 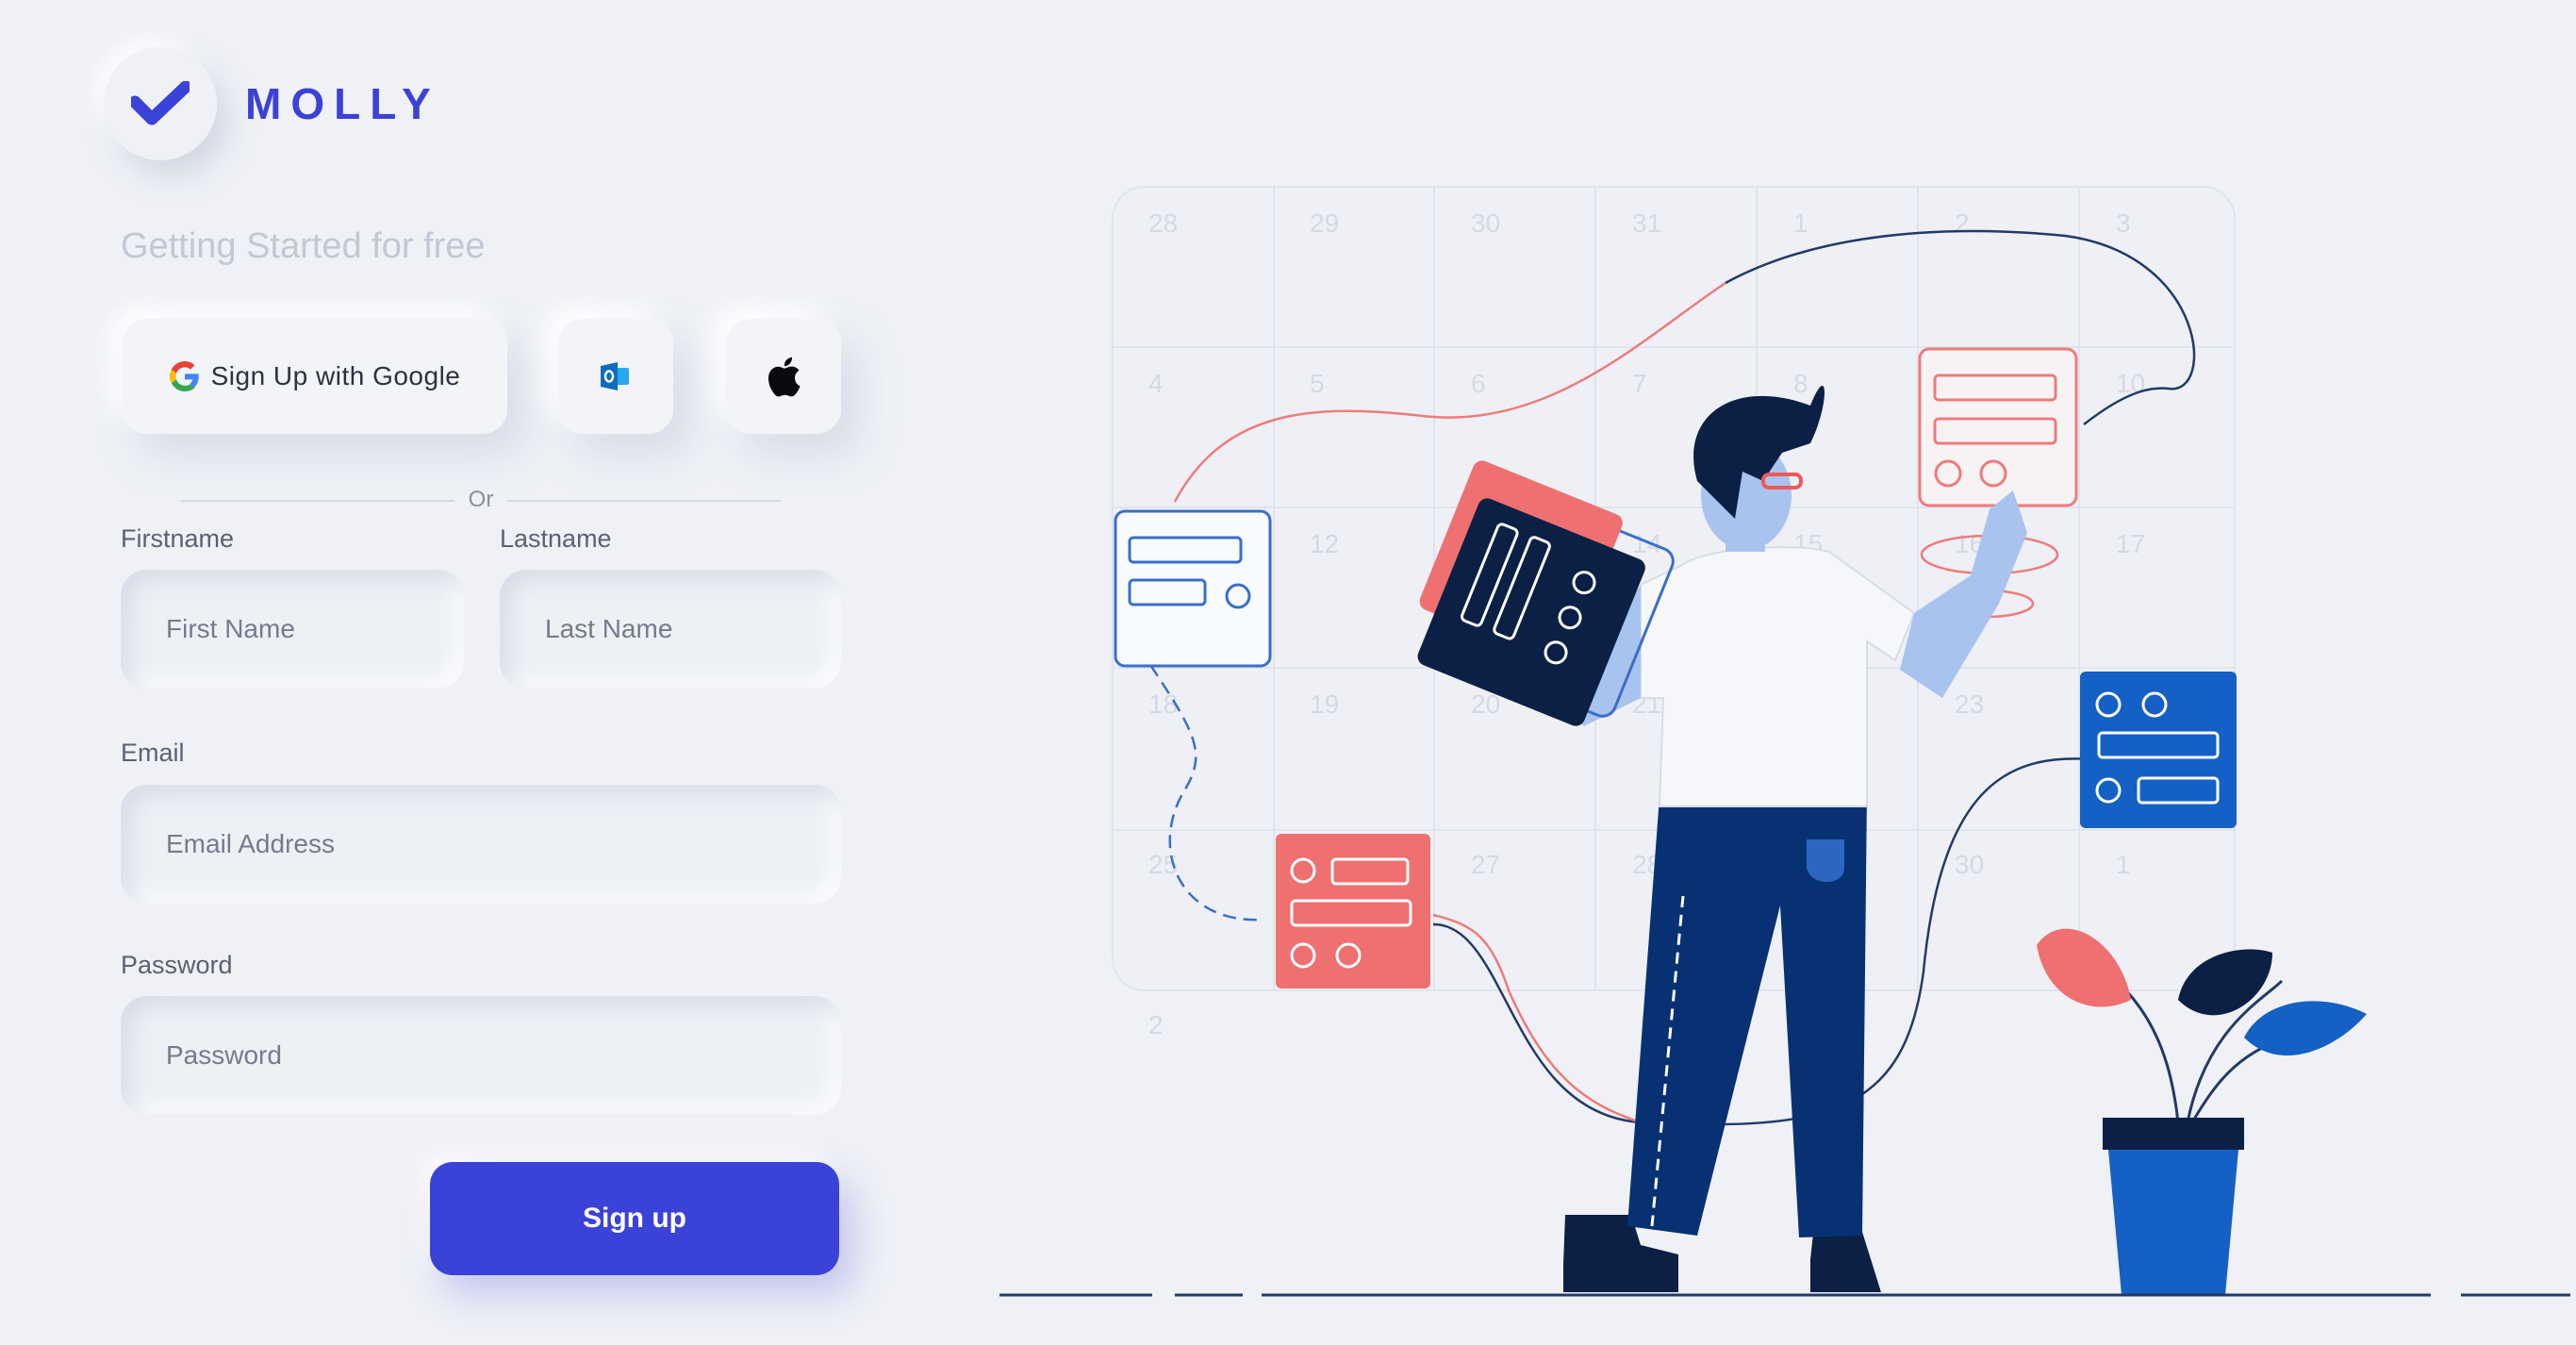 What do you see at coordinates (634, 1218) in the screenshot?
I see `signup-button: Sign up` at bounding box center [634, 1218].